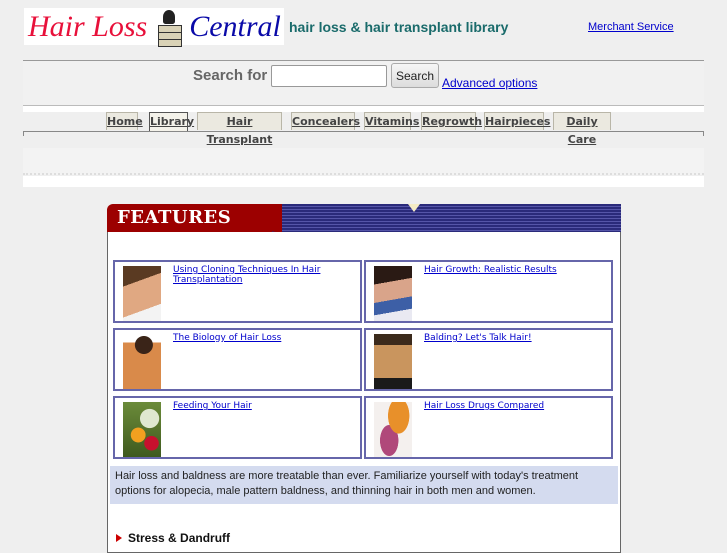  I want to click on triangle-marker-icon, so click(414, 208).